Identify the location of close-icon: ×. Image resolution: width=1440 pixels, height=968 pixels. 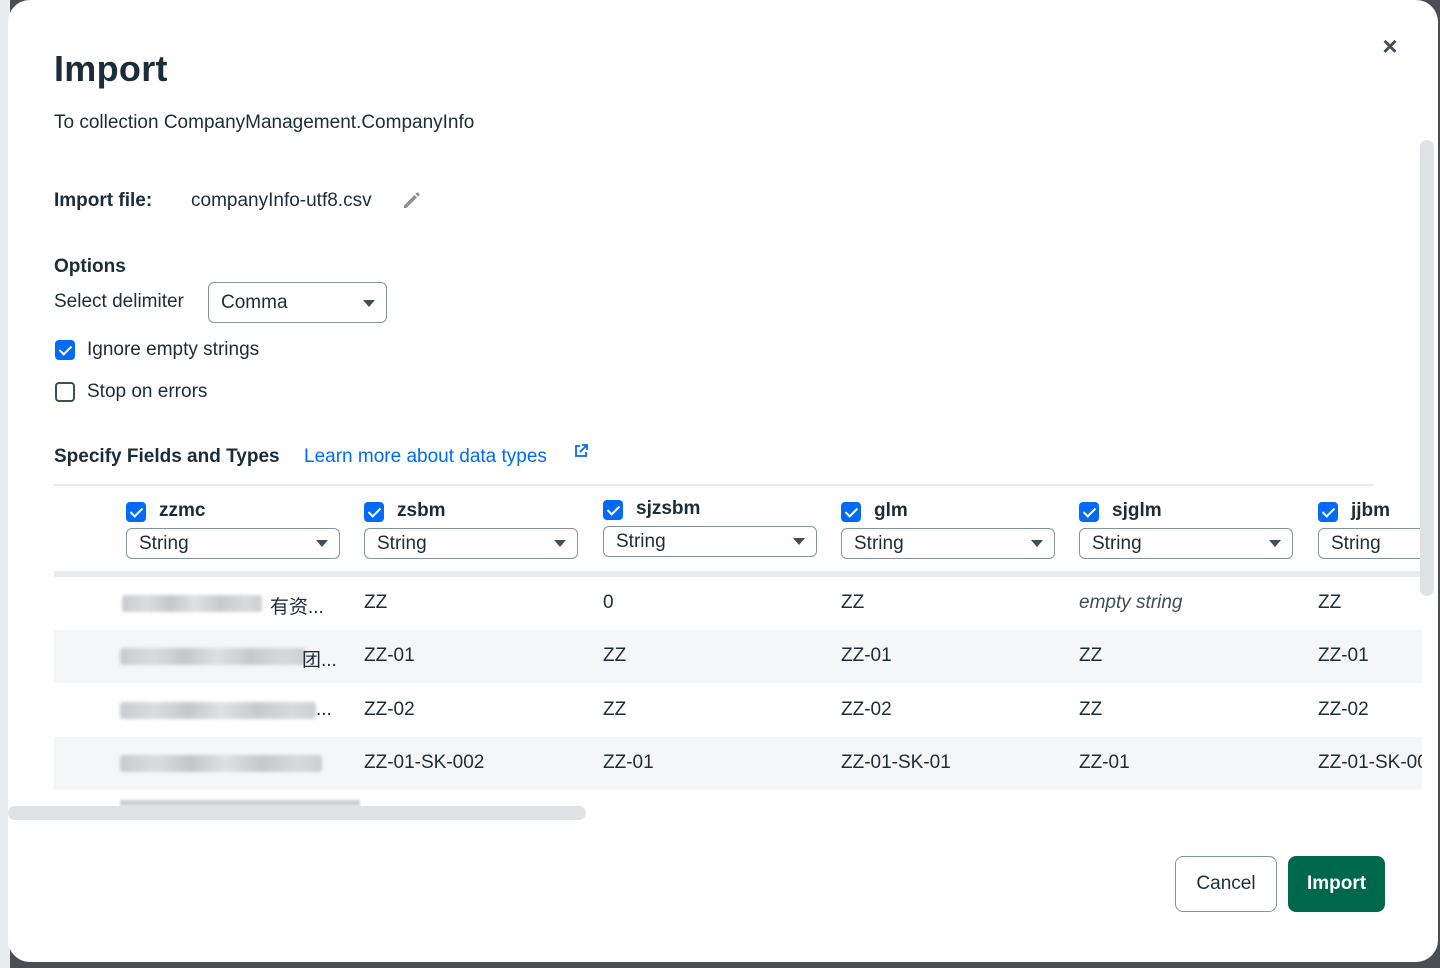
(1390, 46).